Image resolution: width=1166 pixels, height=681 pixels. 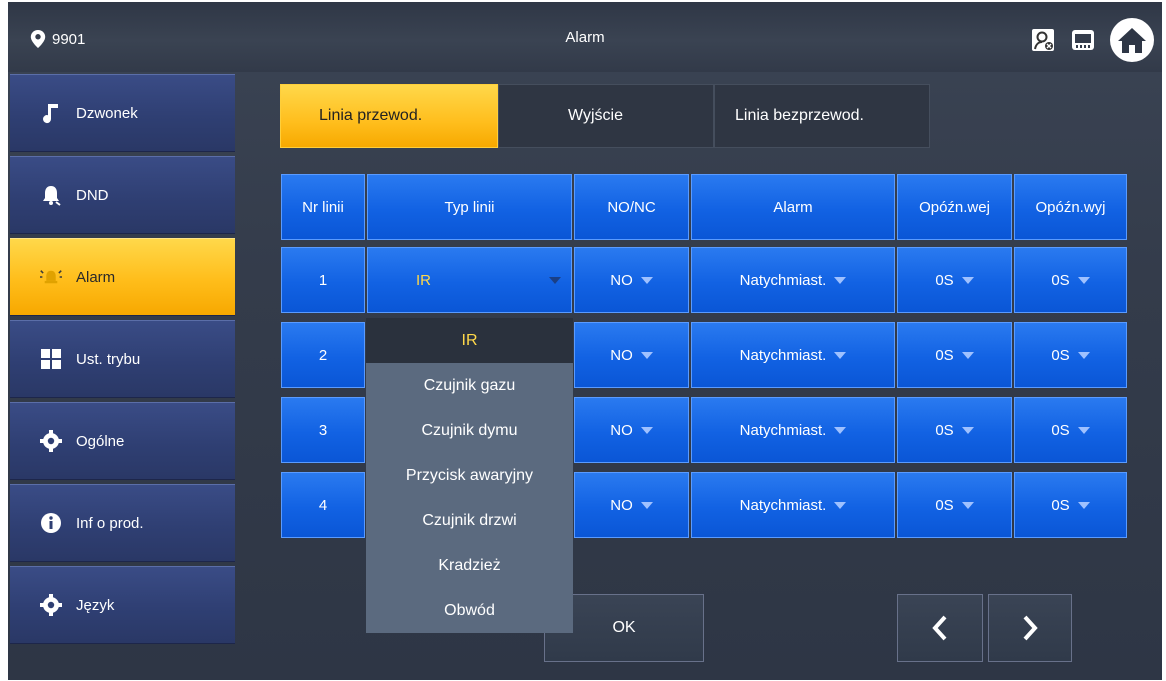 What do you see at coordinates (1070, 207) in the screenshot?
I see `column-header-opozn-wyj: Opóźn.wyj` at bounding box center [1070, 207].